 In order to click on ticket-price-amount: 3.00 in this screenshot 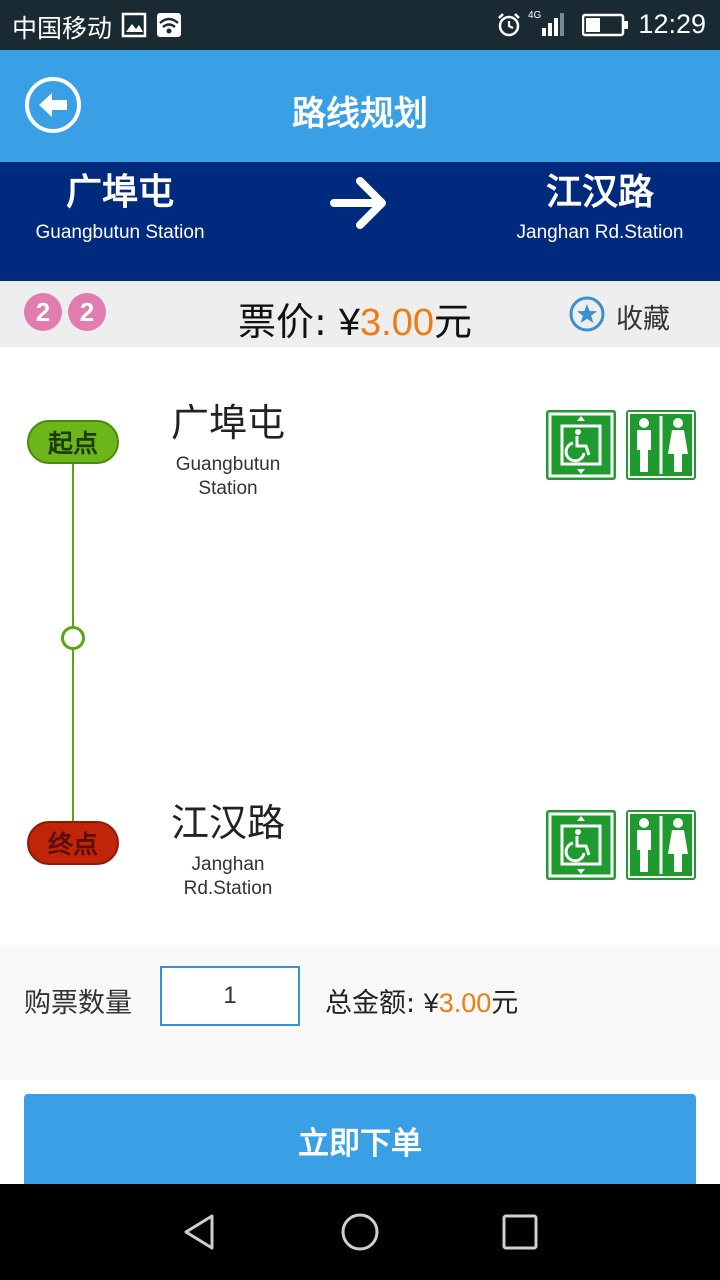, I will do `click(397, 323)`.